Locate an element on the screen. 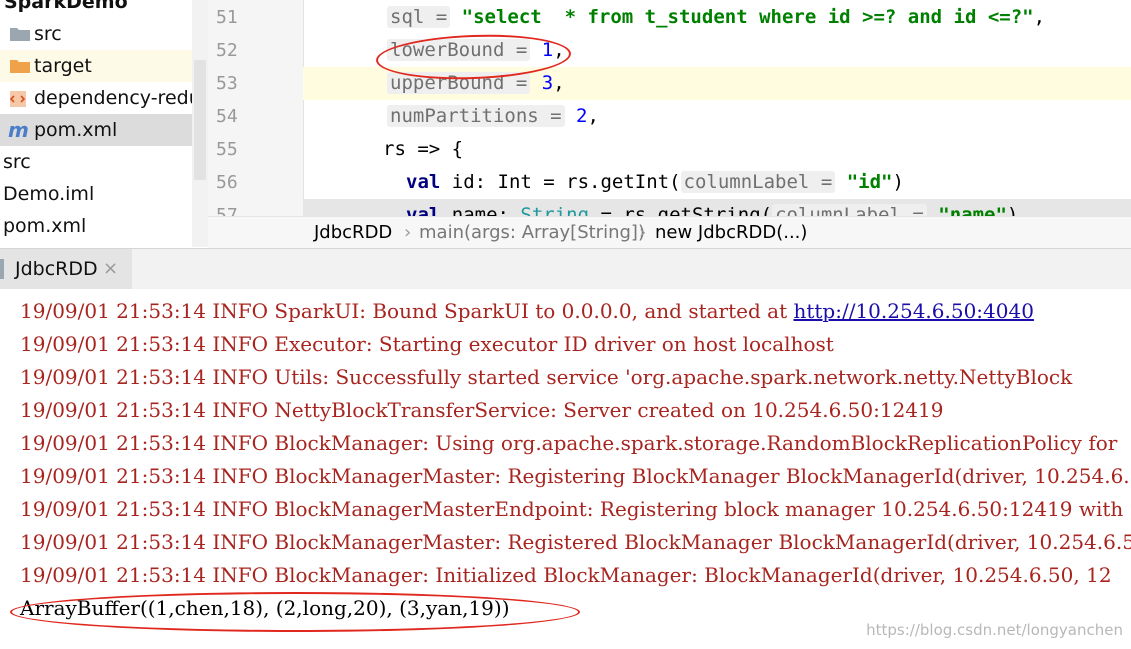 The height and width of the screenshot is (649, 1131). number-literal: 2 is located at coordinates (582, 116).